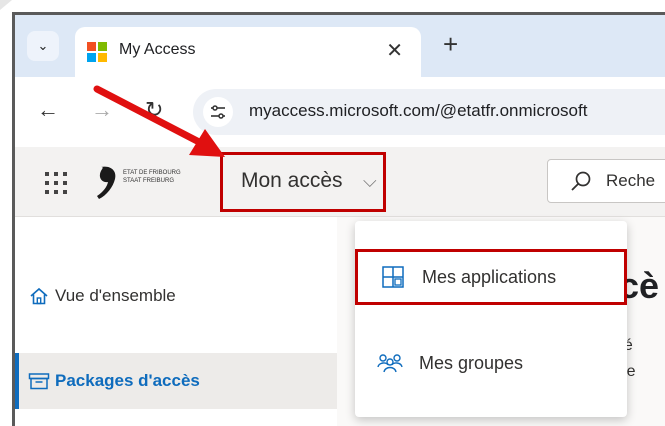  What do you see at coordinates (370, 181) in the screenshot?
I see `chevron-down-icon: ⌵` at bounding box center [370, 181].